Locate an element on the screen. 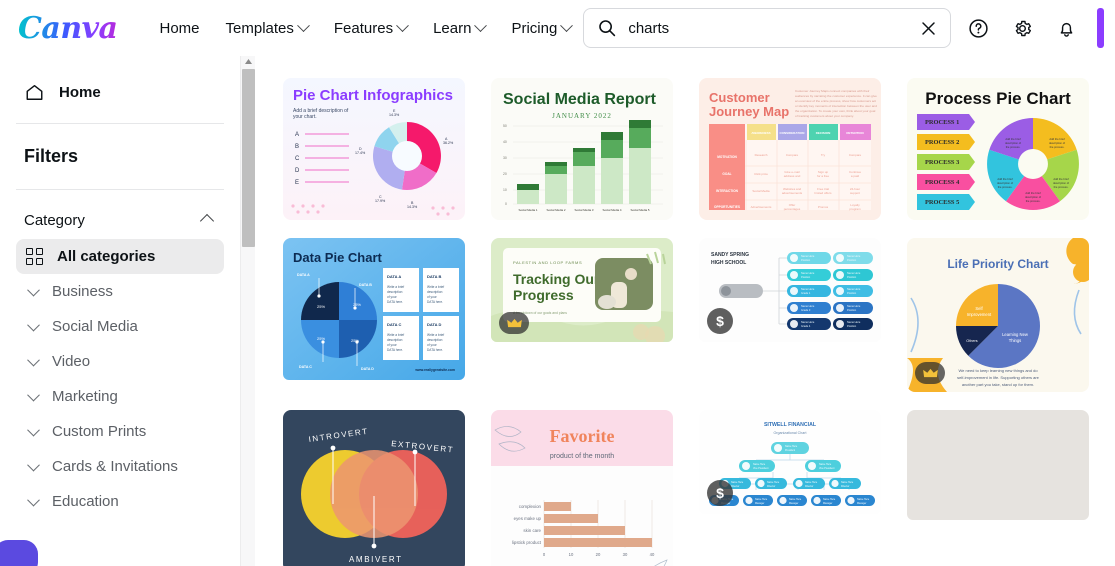  nav-home-label: Home is located at coordinates (179, 28).